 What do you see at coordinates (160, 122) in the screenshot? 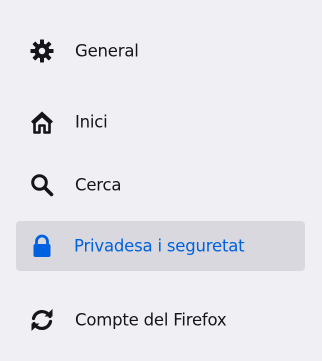
I see `sidebar-item-home: Inici` at bounding box center [160, 122].